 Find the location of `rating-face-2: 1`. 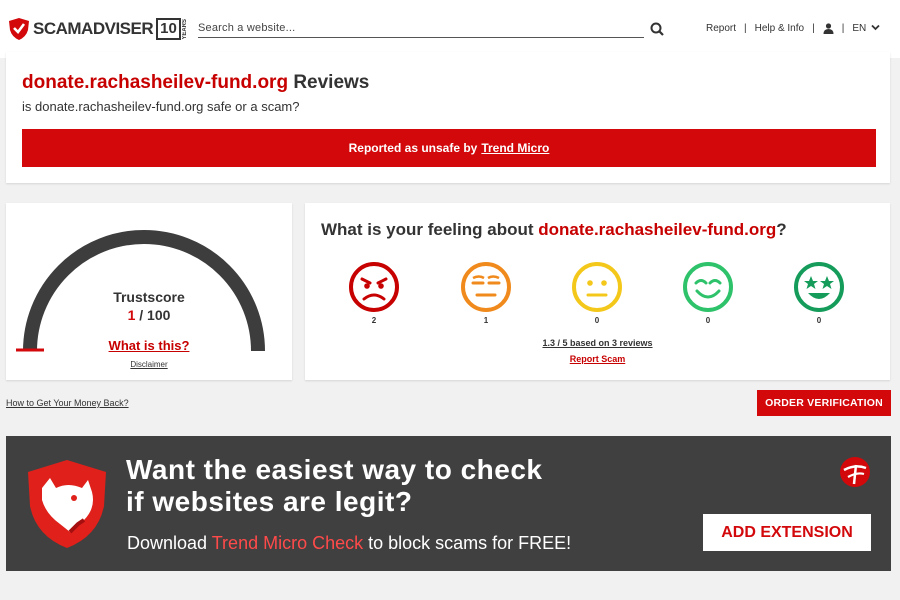

rating-face-2: 1 is located at coordinates (486, 293).